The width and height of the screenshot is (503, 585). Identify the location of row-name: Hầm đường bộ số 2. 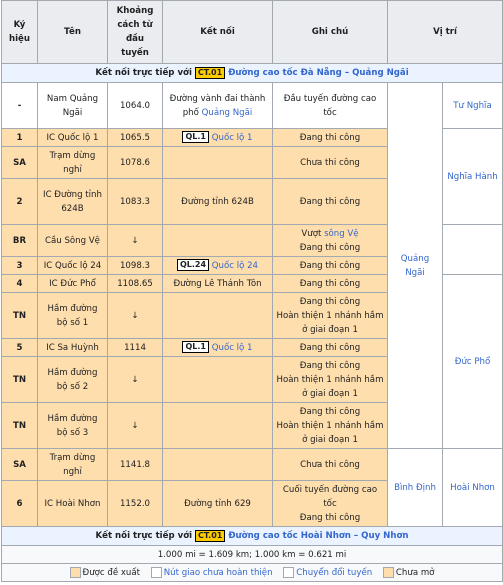
(72, 379).